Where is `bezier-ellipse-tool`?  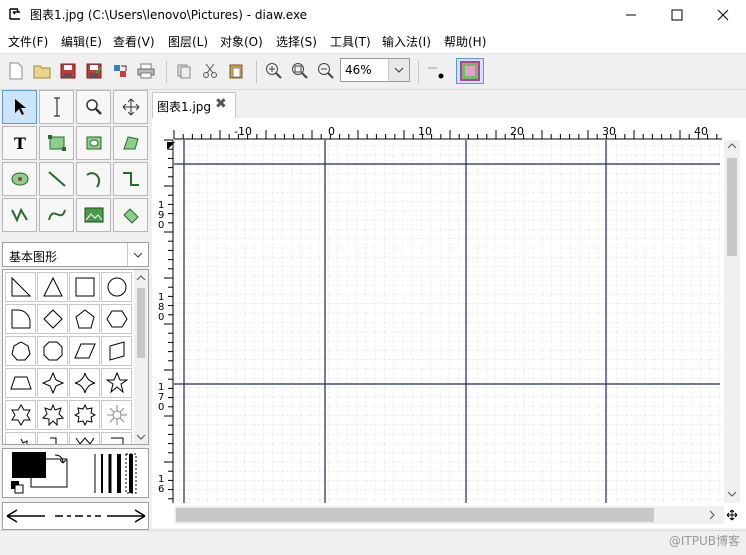
bezier-ellipse-tool is located at coordinates (19, 179).